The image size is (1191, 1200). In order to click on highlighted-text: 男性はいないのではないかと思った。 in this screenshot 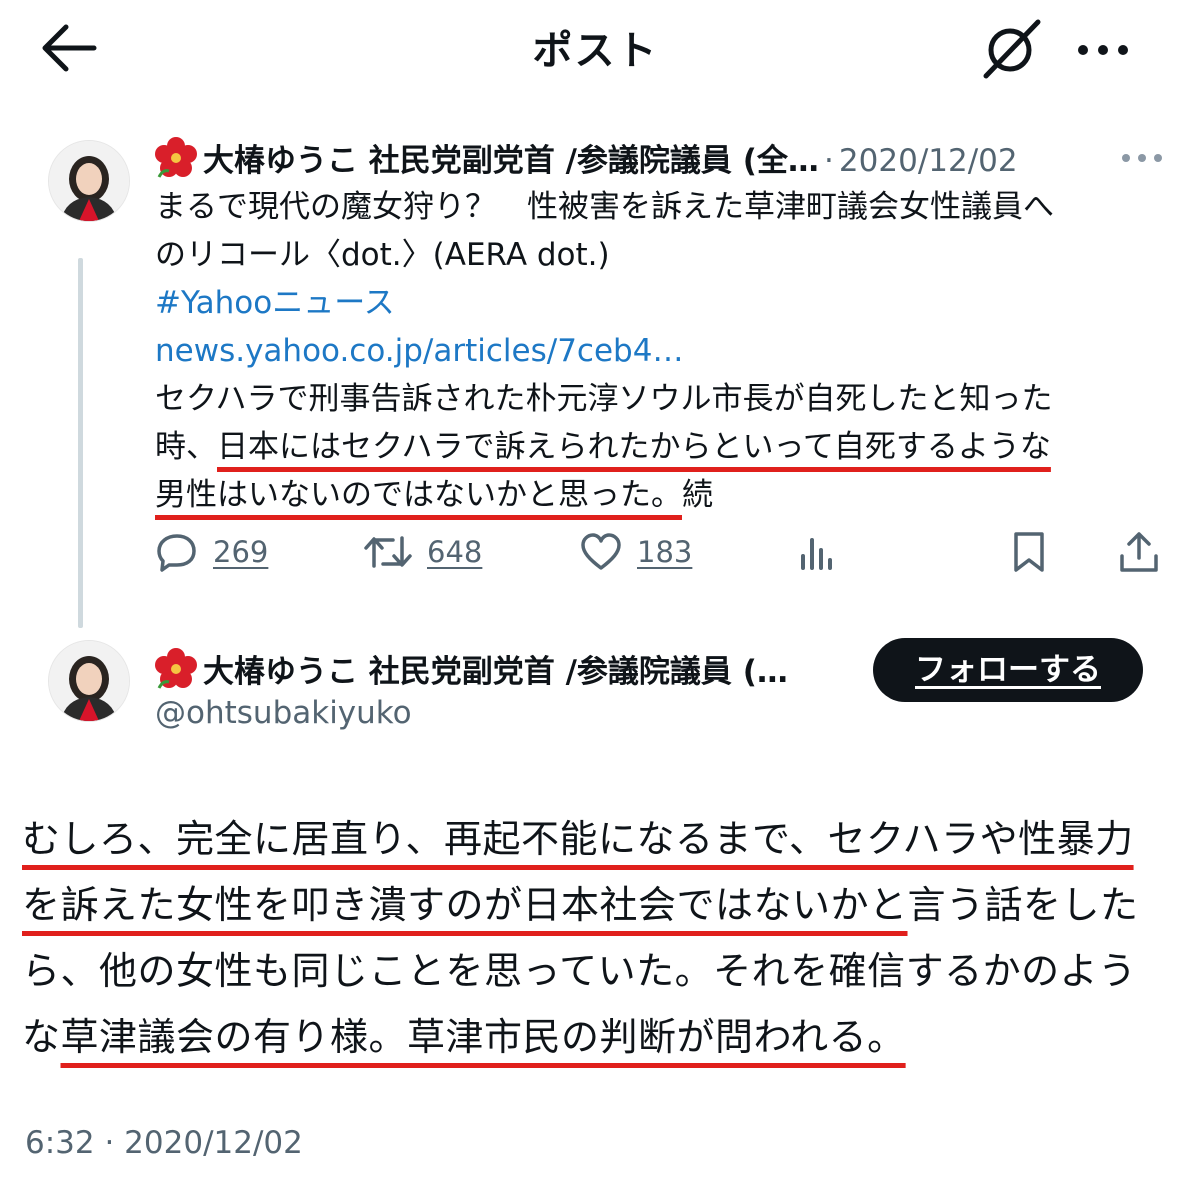, I will do `click(418, 495)`.